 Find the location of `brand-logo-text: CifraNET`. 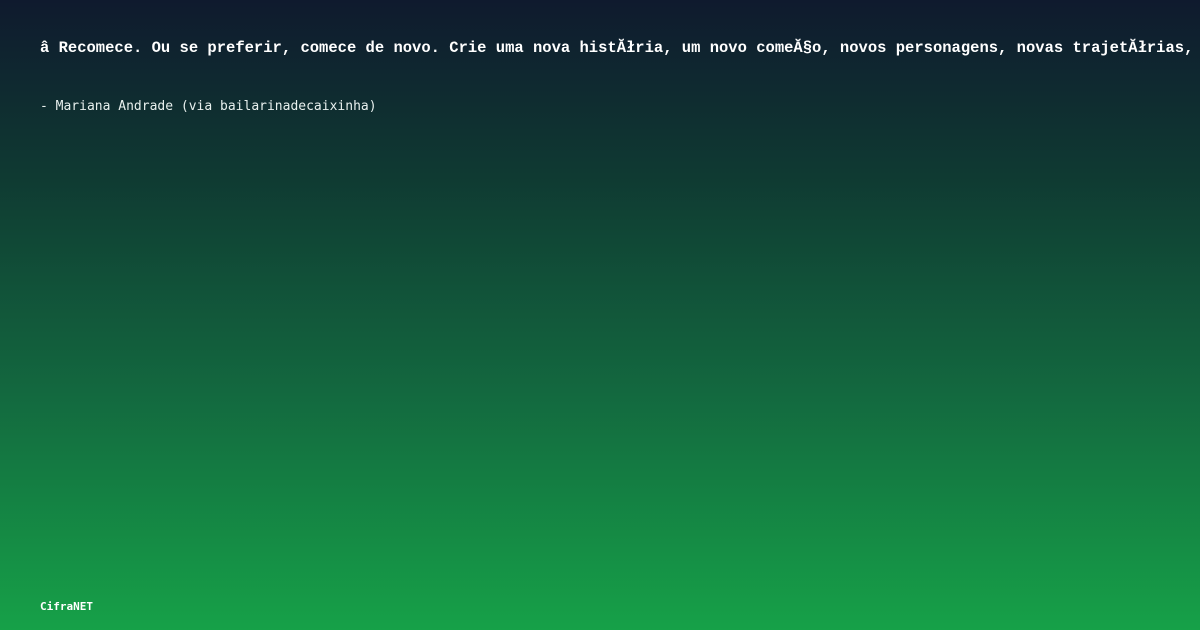

brand-logo-text: CifraNET is located at coordinates (66, 606).